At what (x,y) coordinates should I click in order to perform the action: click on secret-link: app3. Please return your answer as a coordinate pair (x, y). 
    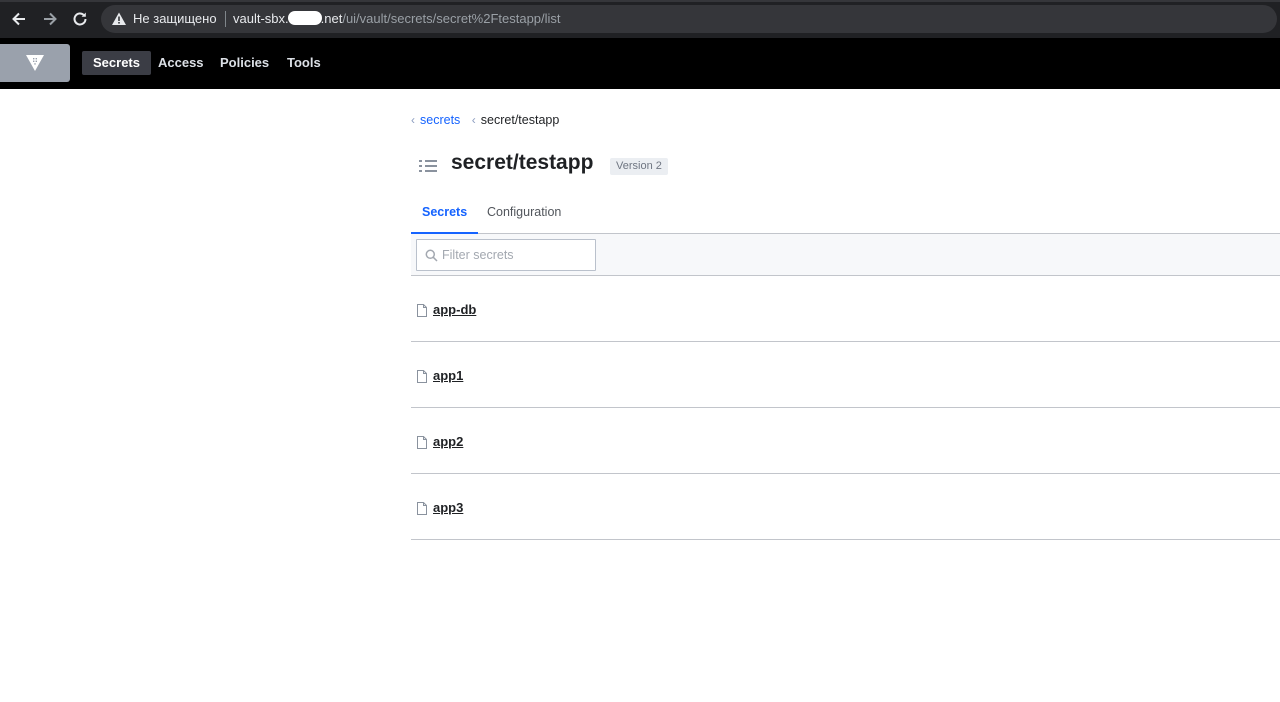
    Looking at the image, I should click on (448, 507).